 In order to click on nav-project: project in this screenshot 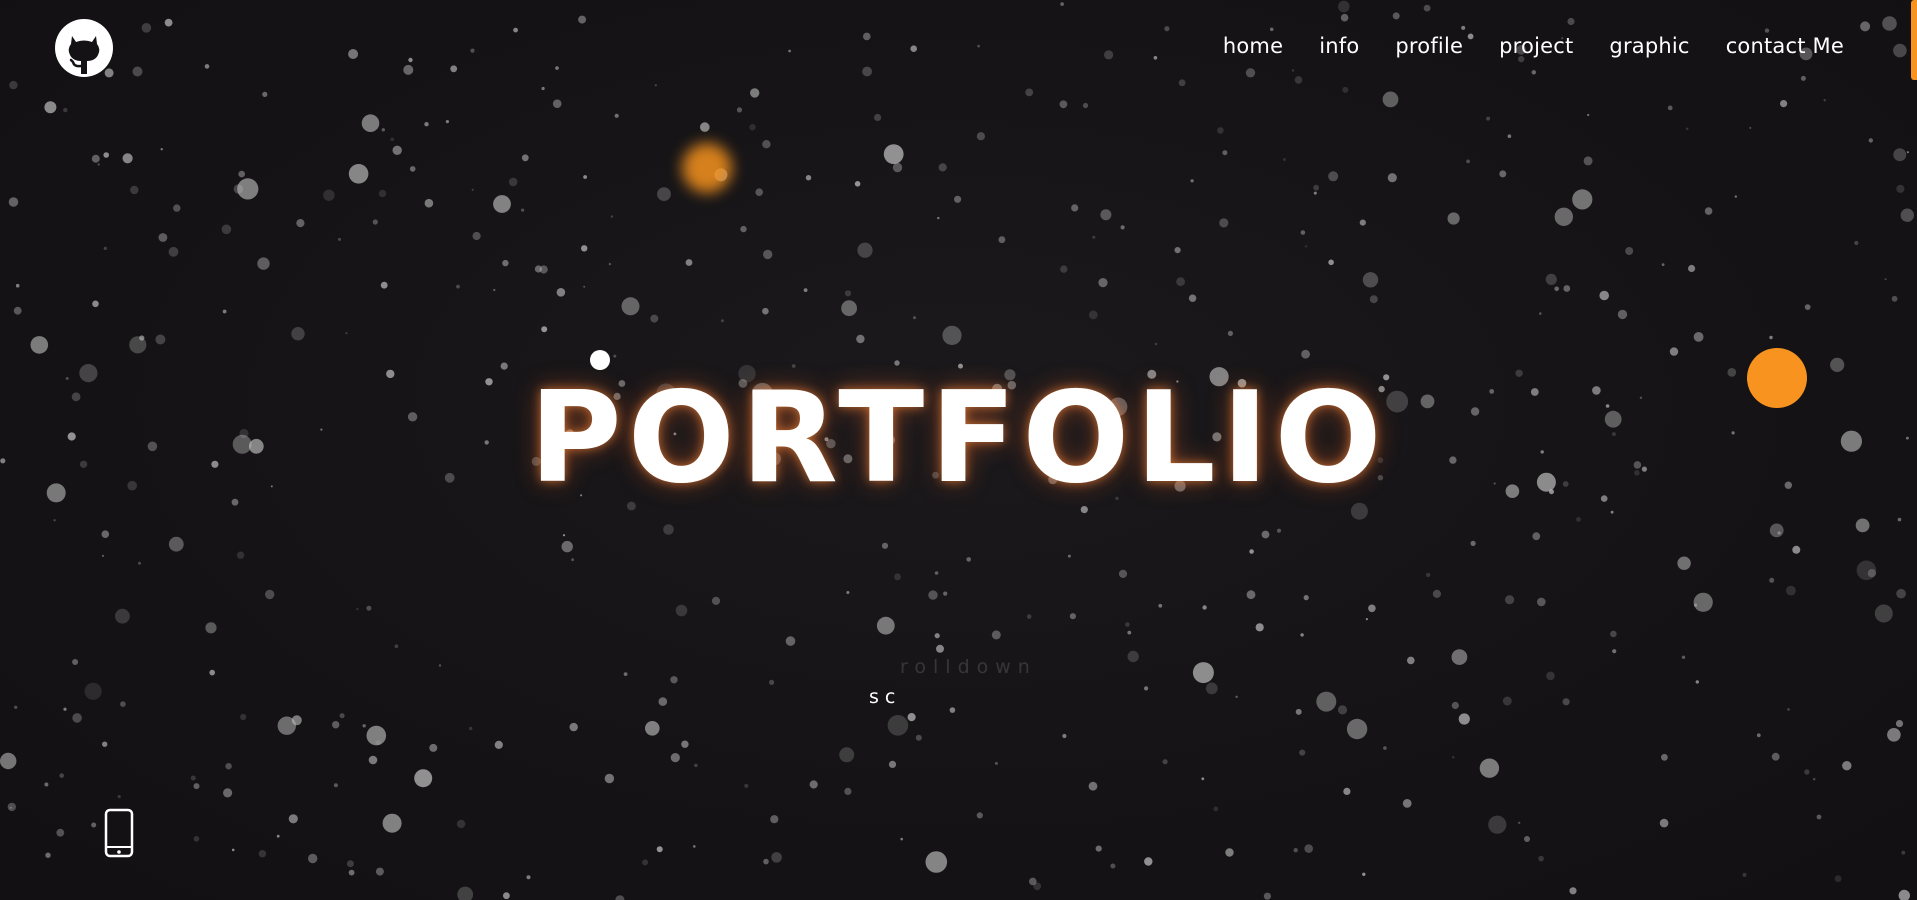, I will do `click(1536, 46)`.